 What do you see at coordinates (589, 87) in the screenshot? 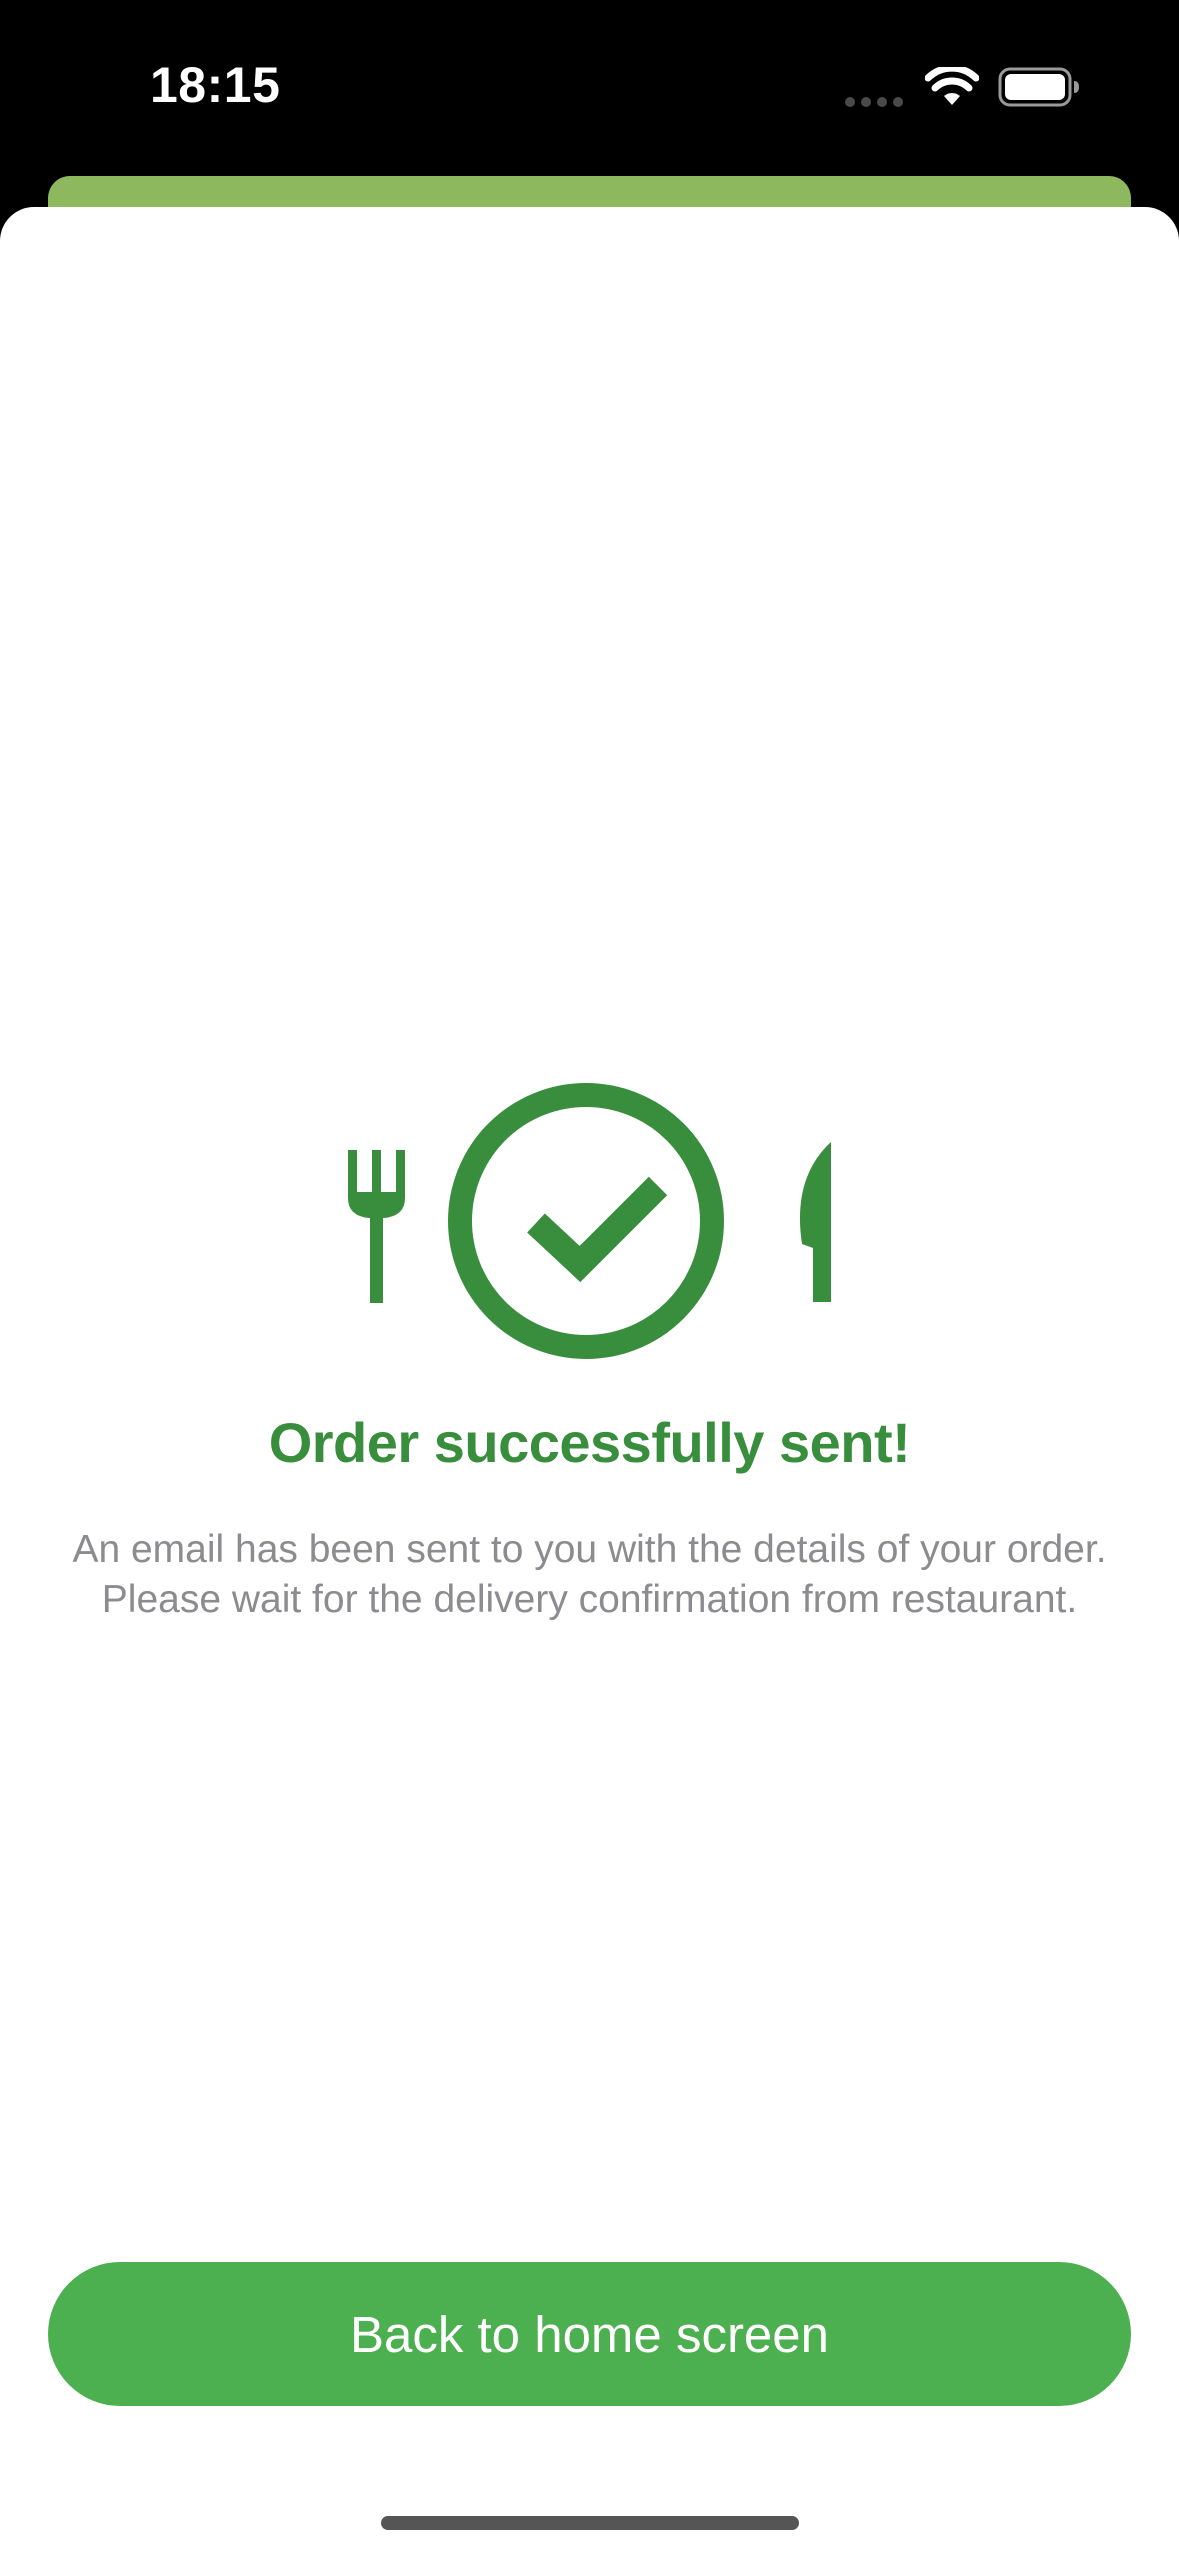
I see `status-bar: 18:15` at bounding box center [589, 87].